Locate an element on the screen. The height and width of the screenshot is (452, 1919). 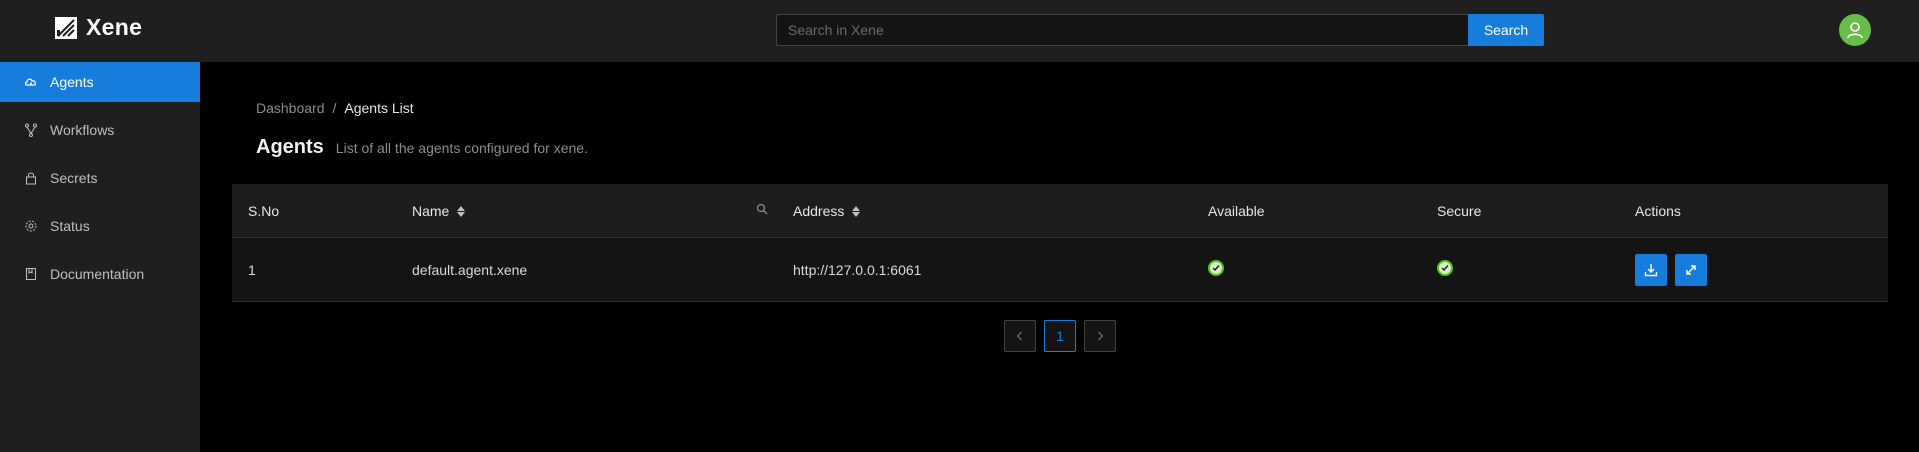
gear-icon is located at coordinates (31, 226).